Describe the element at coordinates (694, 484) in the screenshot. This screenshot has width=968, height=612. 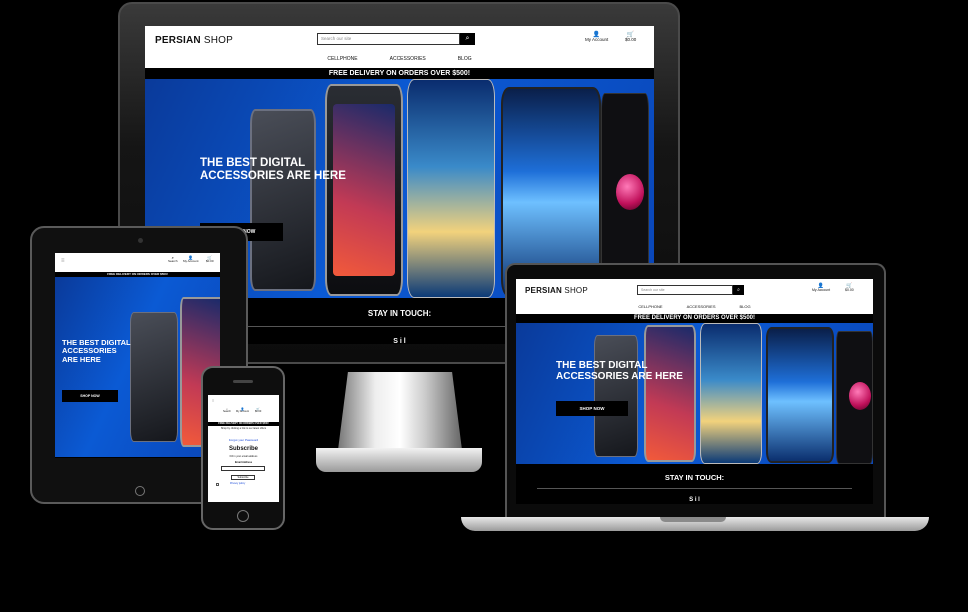
I see `site-footer: STAY IN TOUCH: S i l` at that location.